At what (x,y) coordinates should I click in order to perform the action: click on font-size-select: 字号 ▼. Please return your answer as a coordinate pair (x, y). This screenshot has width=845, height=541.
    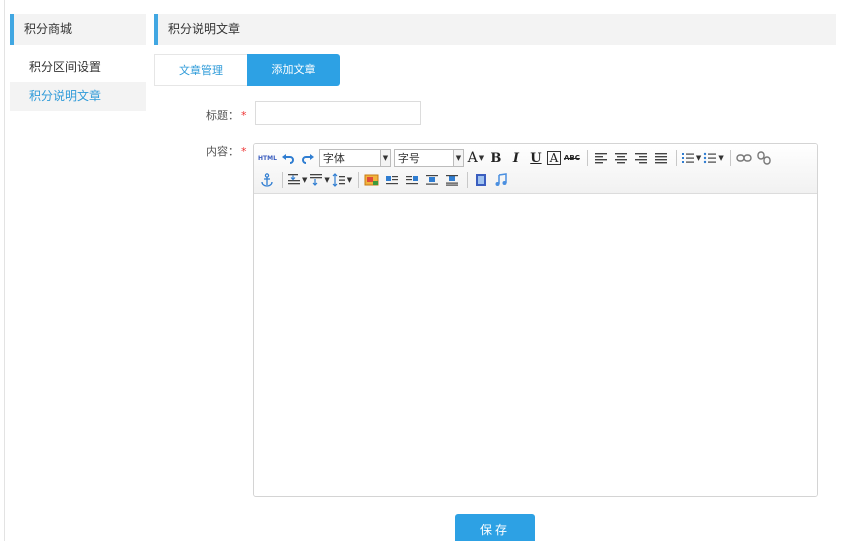
    Looking at the image, I should click on (428, 158).